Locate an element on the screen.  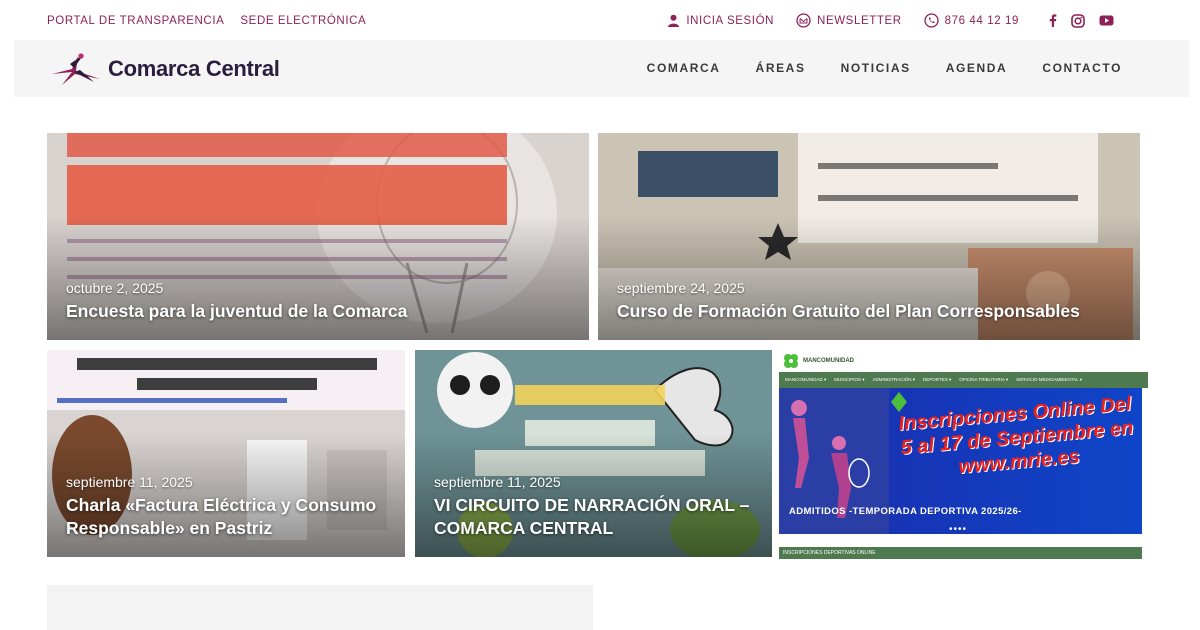
utility-links: PORTAL DE TRANSPARENCIA SEDE ELECTRÓNICA is located at coordinates (206, 21).